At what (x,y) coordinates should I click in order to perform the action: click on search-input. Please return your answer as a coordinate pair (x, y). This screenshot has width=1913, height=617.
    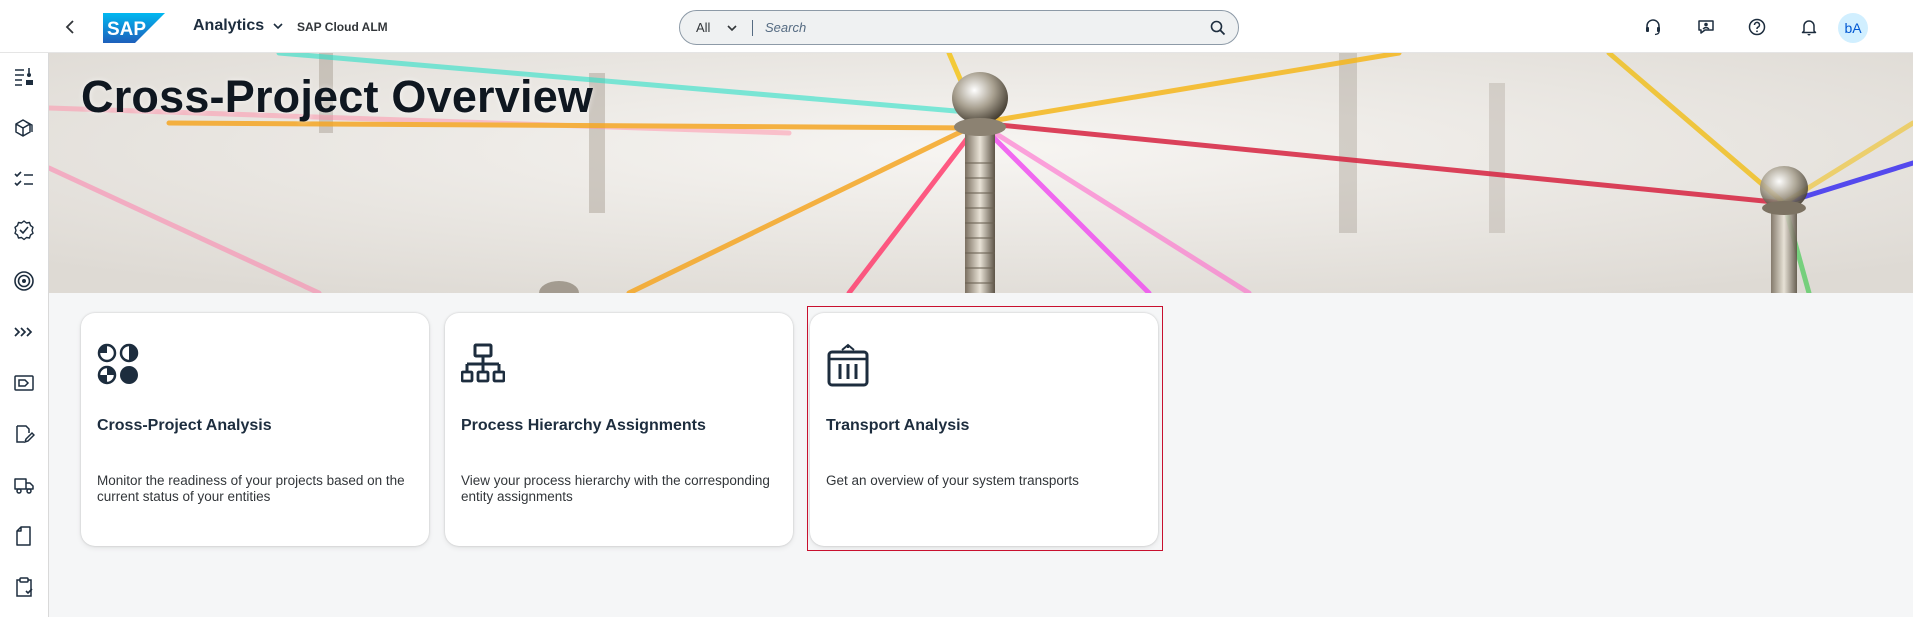
    Looking at the image, I should click on (975, 27).